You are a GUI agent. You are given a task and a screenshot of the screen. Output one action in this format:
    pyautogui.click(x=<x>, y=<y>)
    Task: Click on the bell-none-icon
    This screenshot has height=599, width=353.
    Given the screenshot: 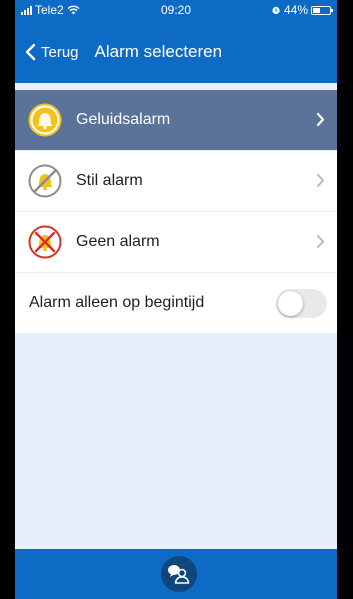 What is the action you would take?
    pyautogui.click(x=45, y=242)
    